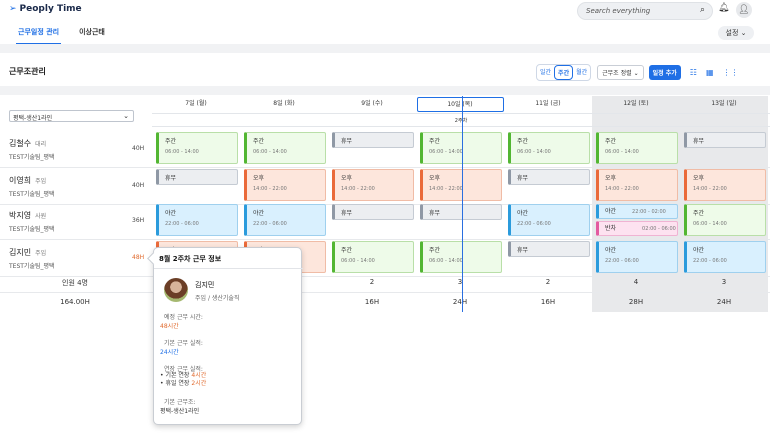 This screenshot has width=770, height=440. Describe the element at coordinates (75, 283) in the screenshot. I see `headcount-label: 인원 4명` at that location.